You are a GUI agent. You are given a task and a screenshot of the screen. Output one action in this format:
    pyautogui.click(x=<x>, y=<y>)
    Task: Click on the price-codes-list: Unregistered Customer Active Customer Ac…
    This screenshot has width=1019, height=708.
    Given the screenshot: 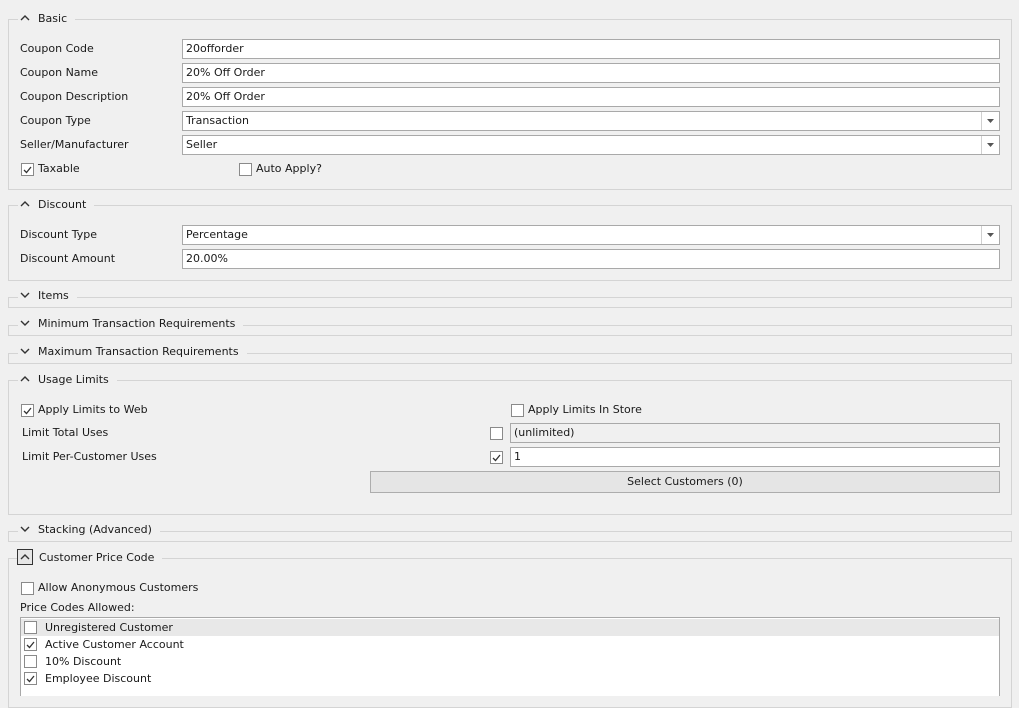 What is the action you would take?
    pyautogui.click(x=510, y=656)
    